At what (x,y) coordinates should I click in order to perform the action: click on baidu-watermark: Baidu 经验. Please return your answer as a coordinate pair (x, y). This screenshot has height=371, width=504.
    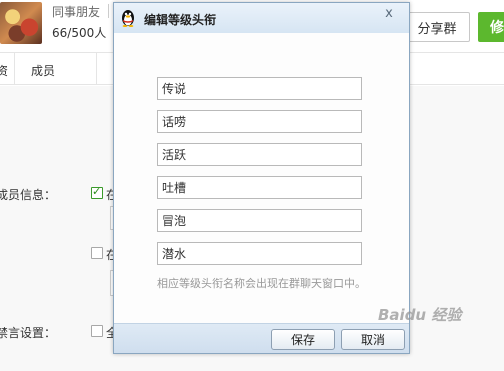
    Looking at the image, I should click on (420, 315).